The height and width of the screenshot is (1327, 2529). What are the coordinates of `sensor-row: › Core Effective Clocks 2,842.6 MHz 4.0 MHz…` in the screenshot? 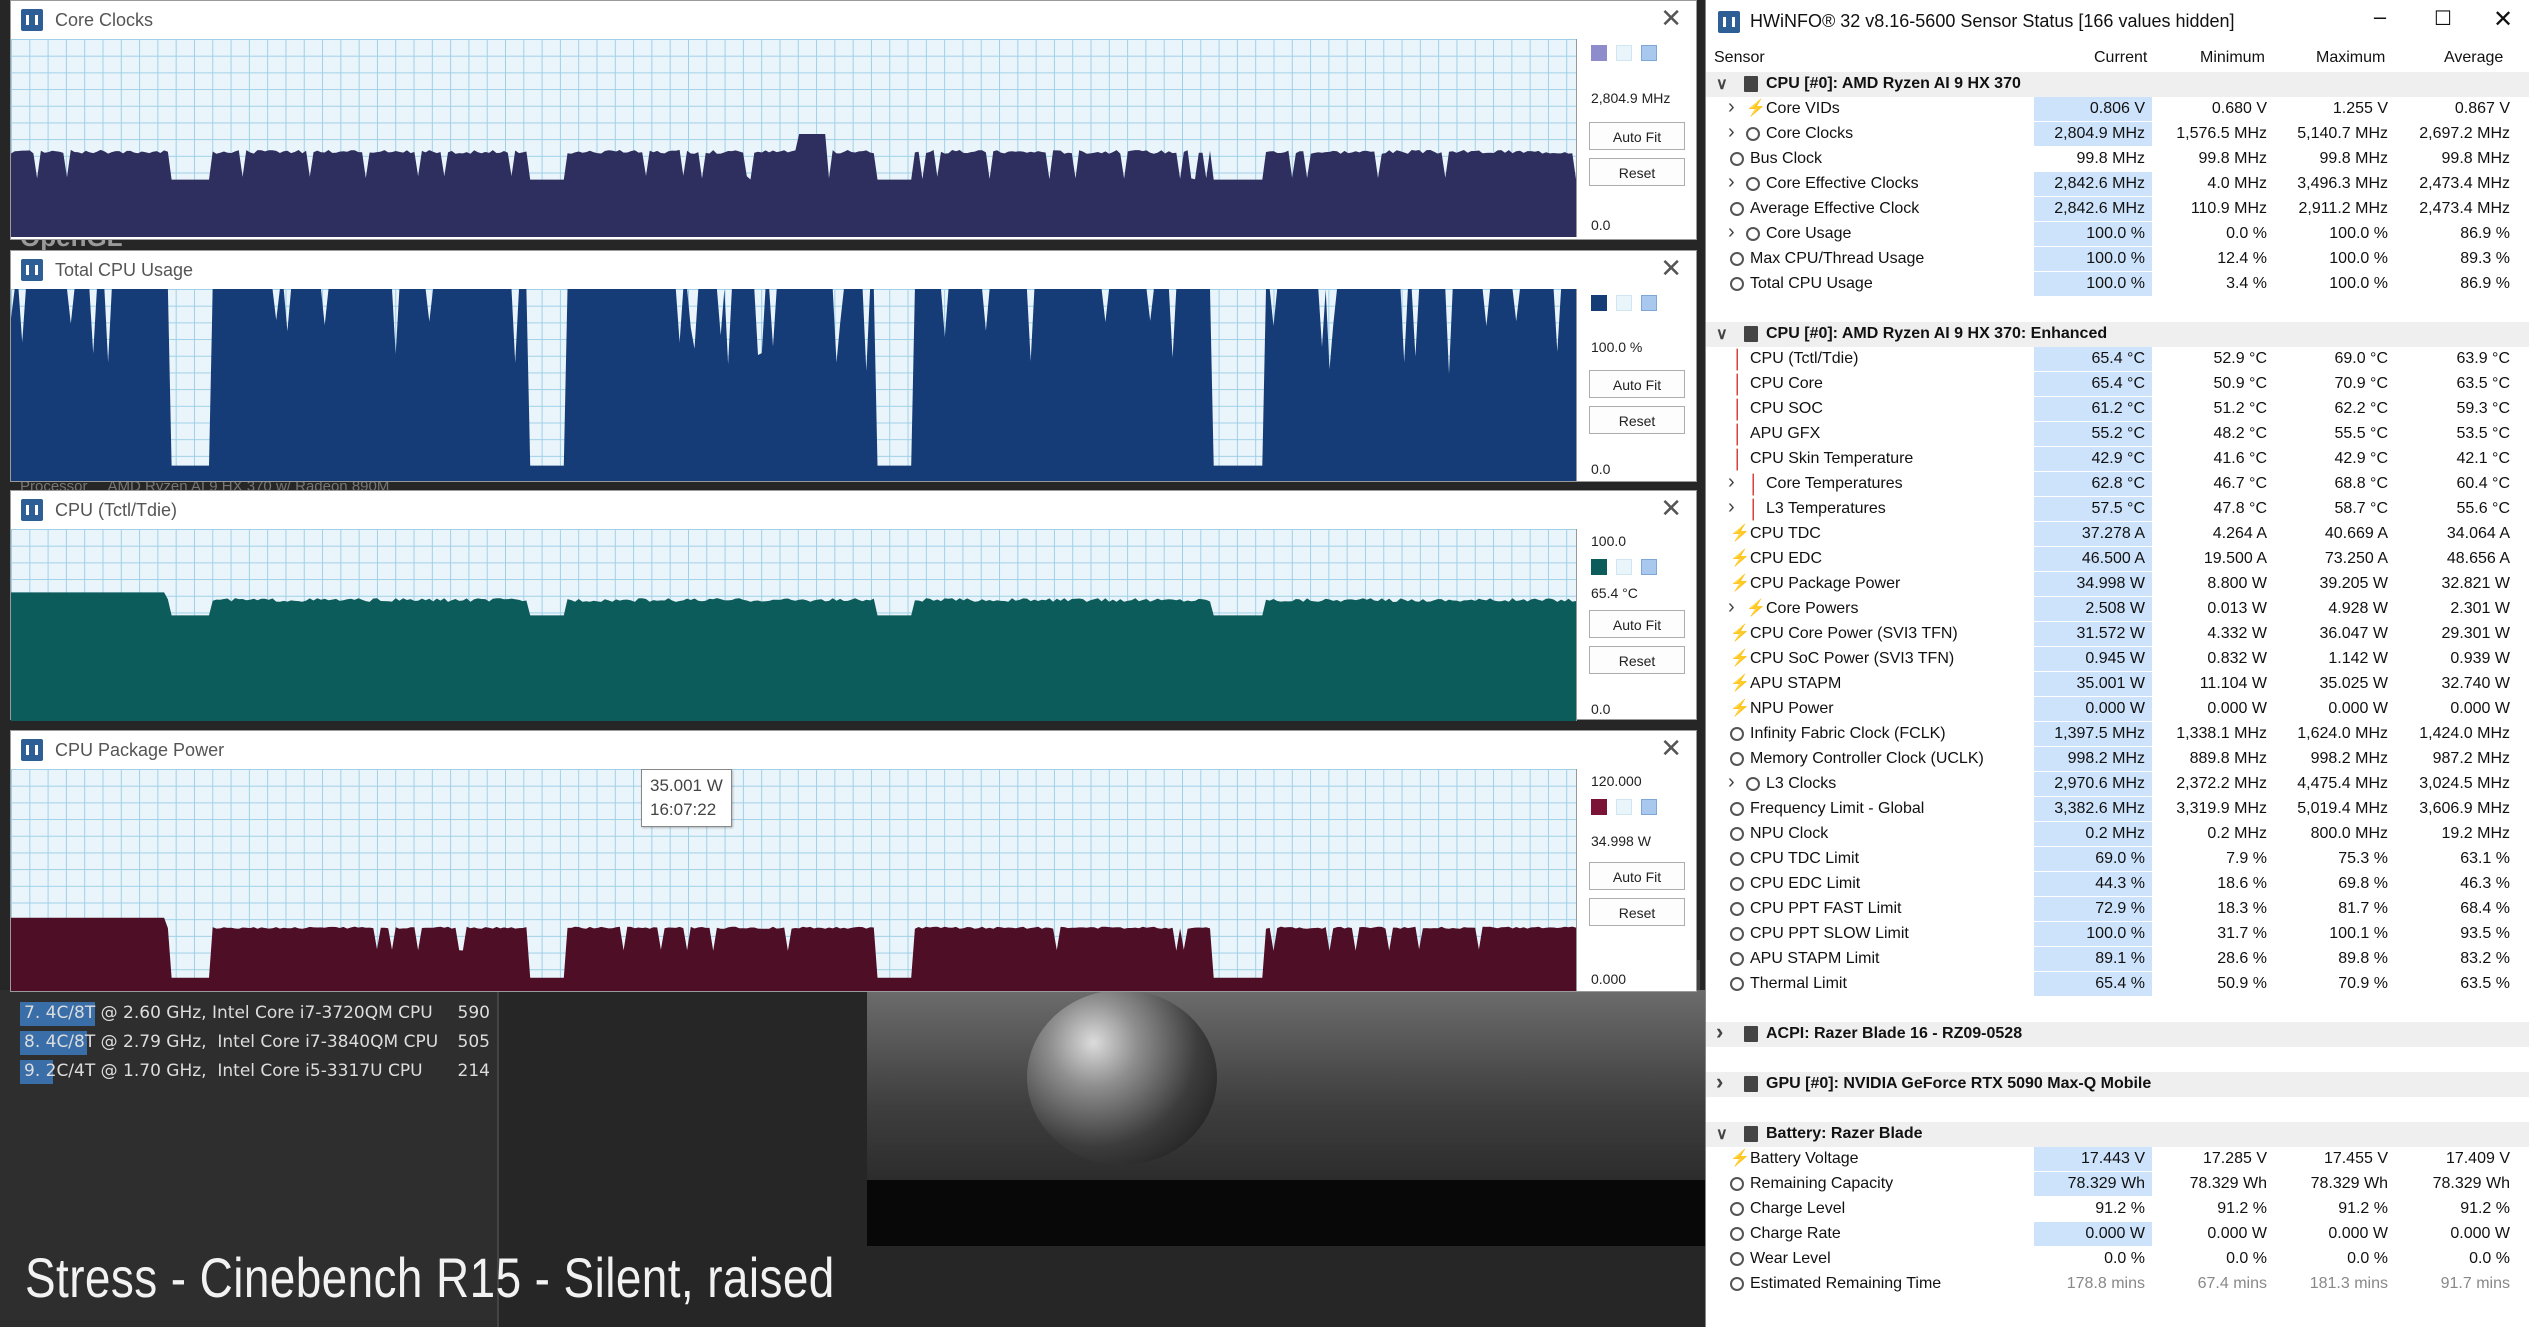 It's located at (2117, 184).